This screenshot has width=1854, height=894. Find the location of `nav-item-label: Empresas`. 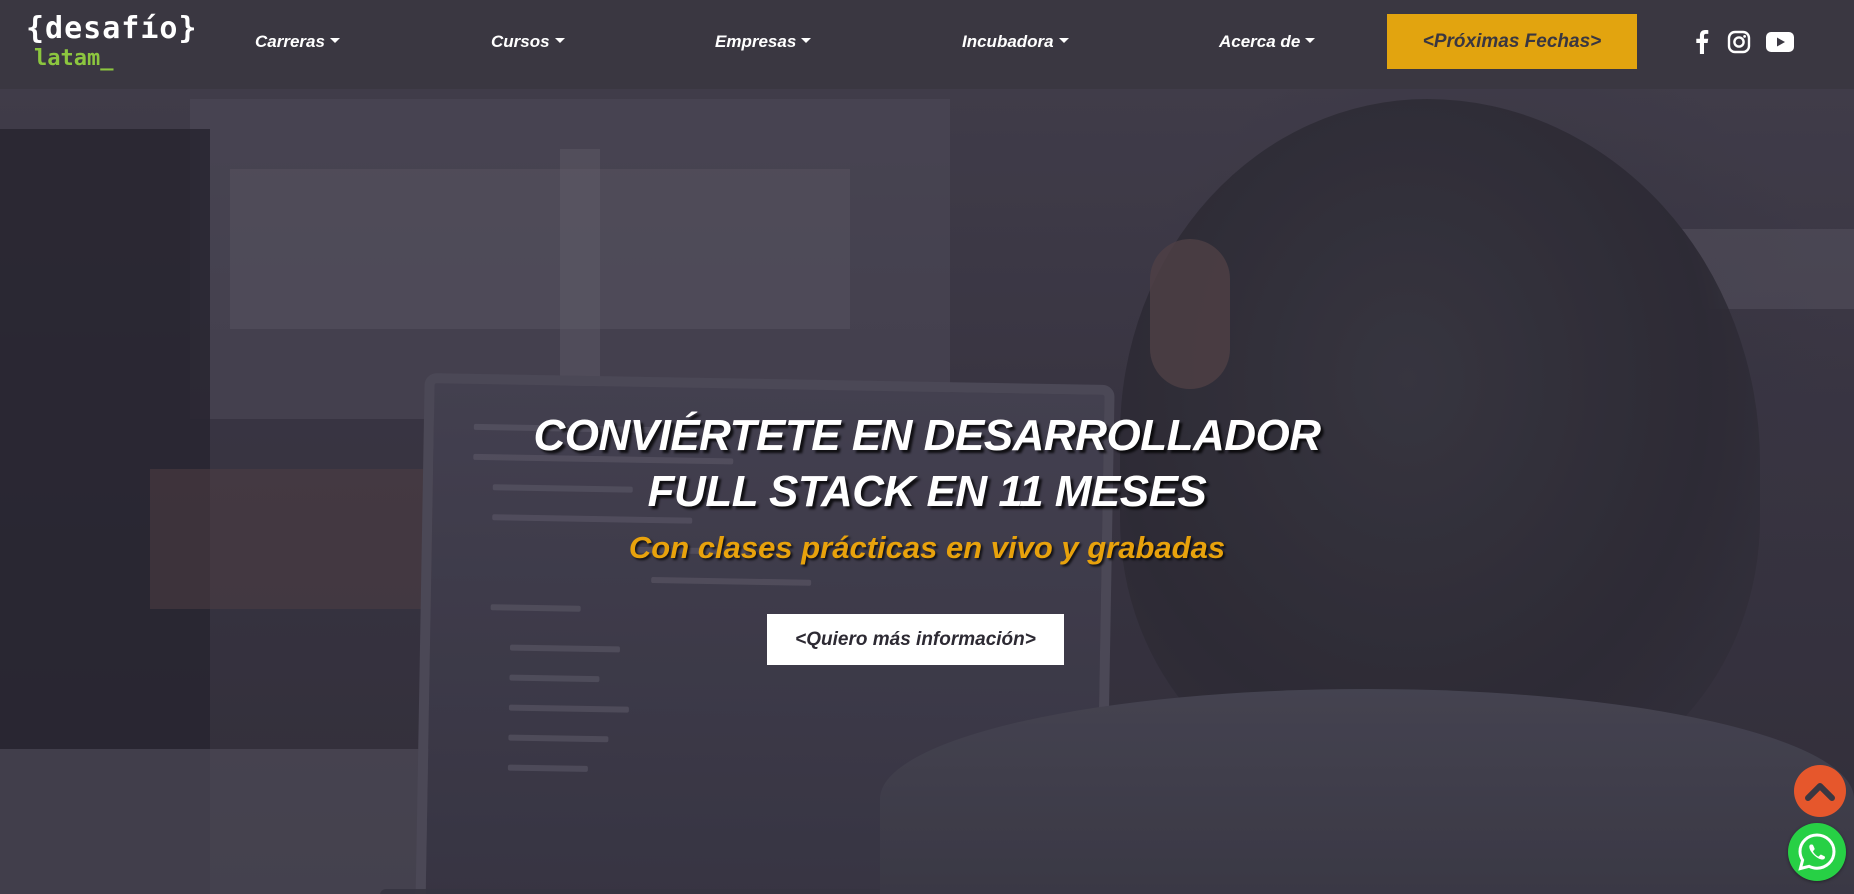

nav-item-label: Empresas is located at coordinates (756, 41).